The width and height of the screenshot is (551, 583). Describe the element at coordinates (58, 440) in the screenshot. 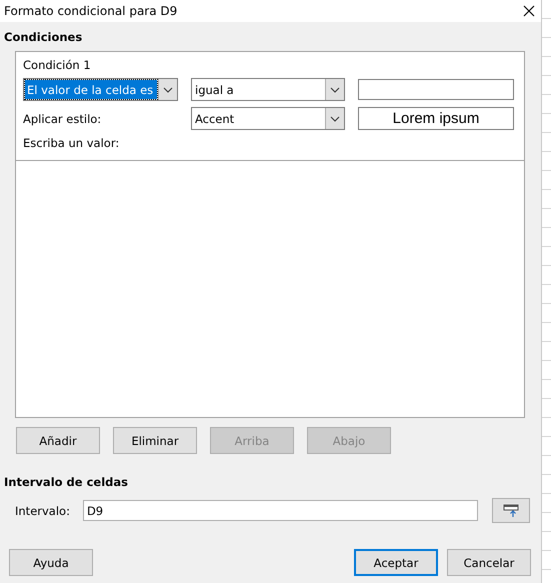

I see `list-button: Añadir` at that location.